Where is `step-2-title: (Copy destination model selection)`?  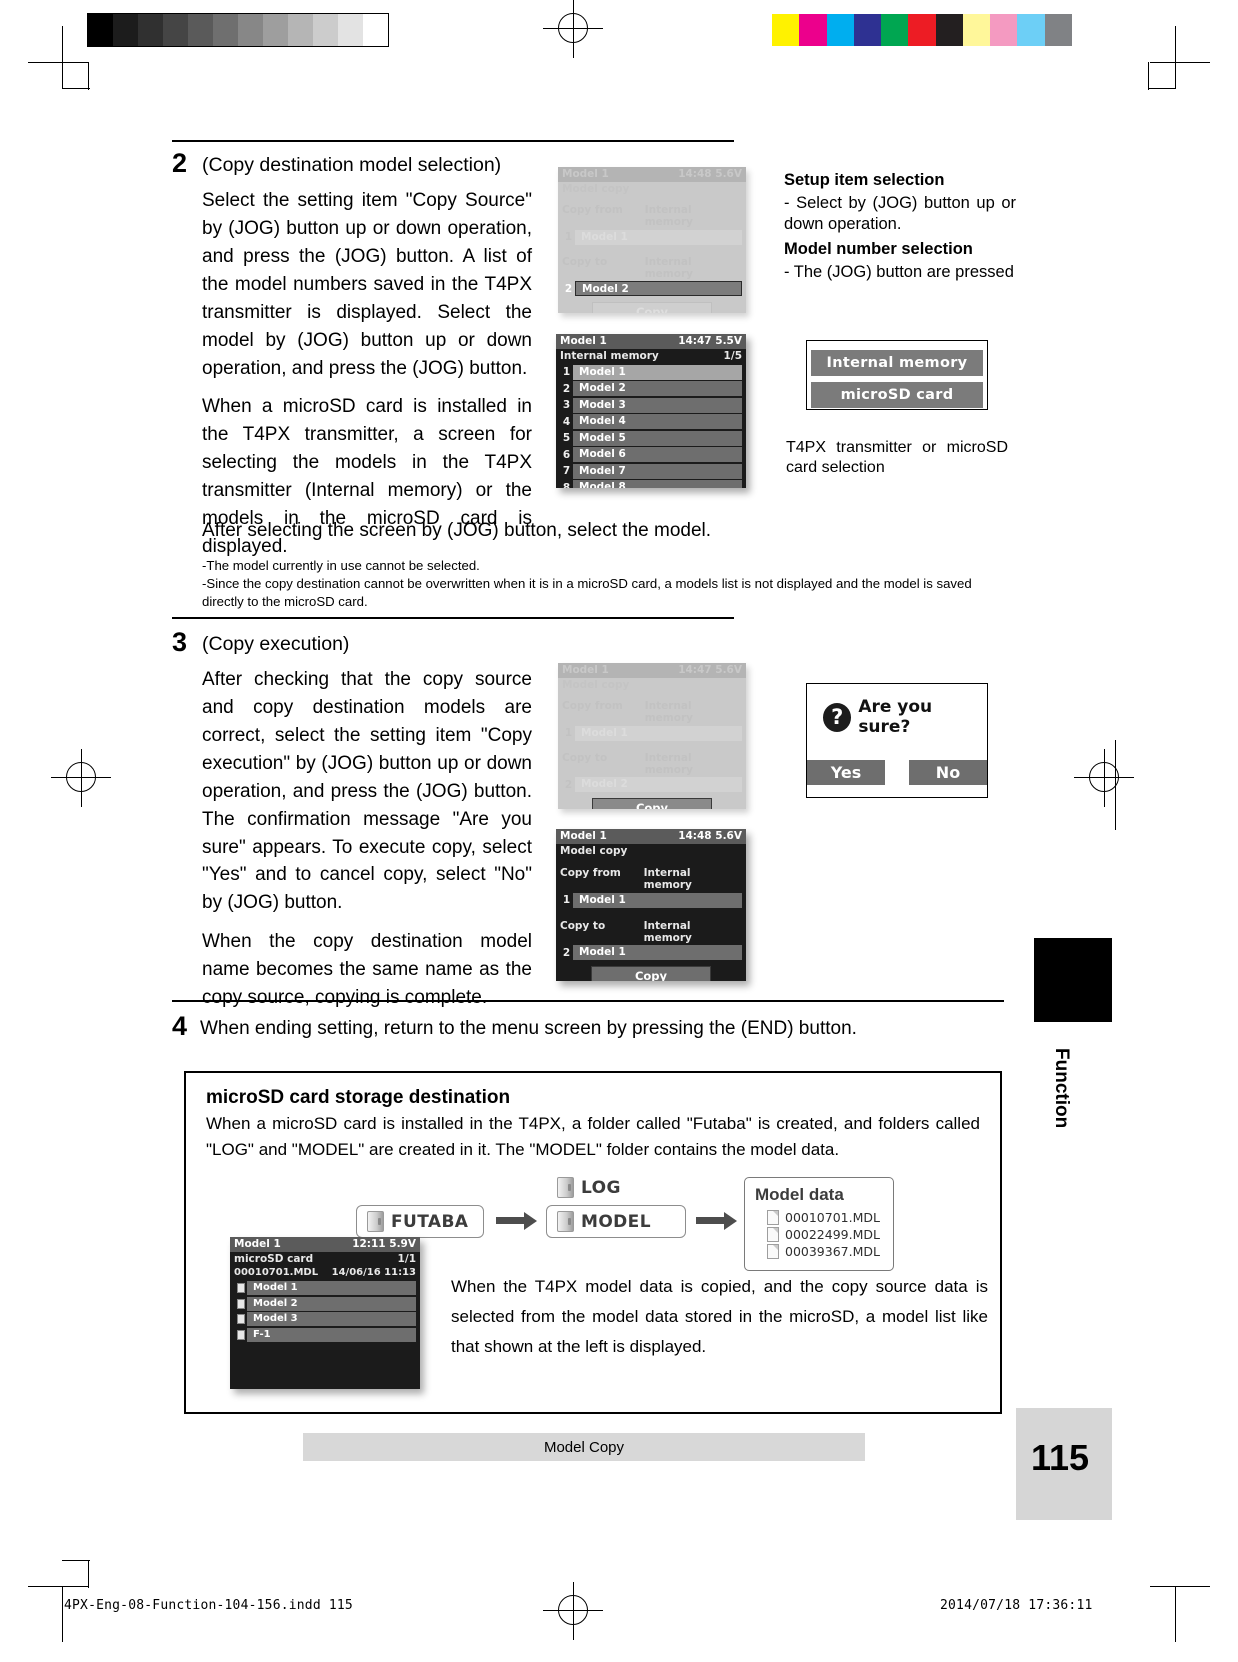
step-2-title: (Copy destination model selection) is located at coordinates (352, 165).